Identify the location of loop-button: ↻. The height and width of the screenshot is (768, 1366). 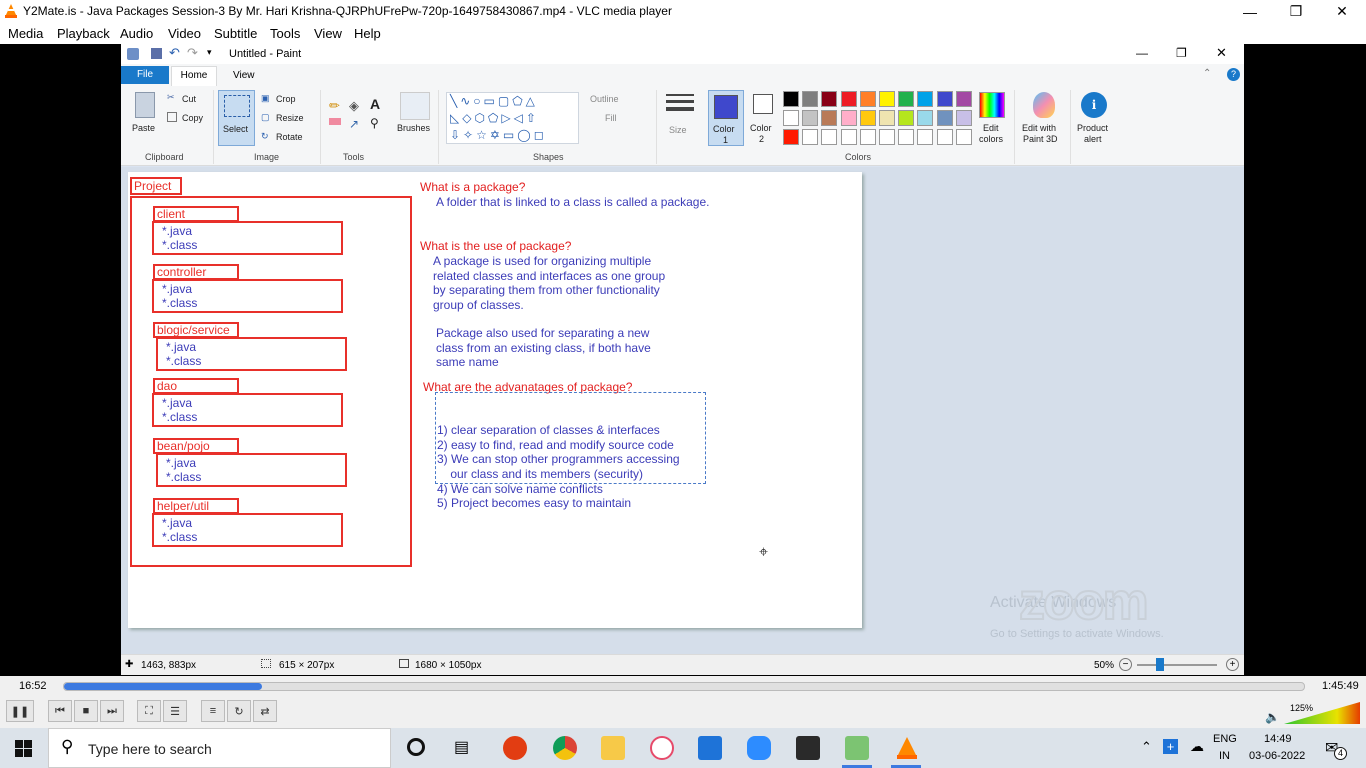
(239, 711).